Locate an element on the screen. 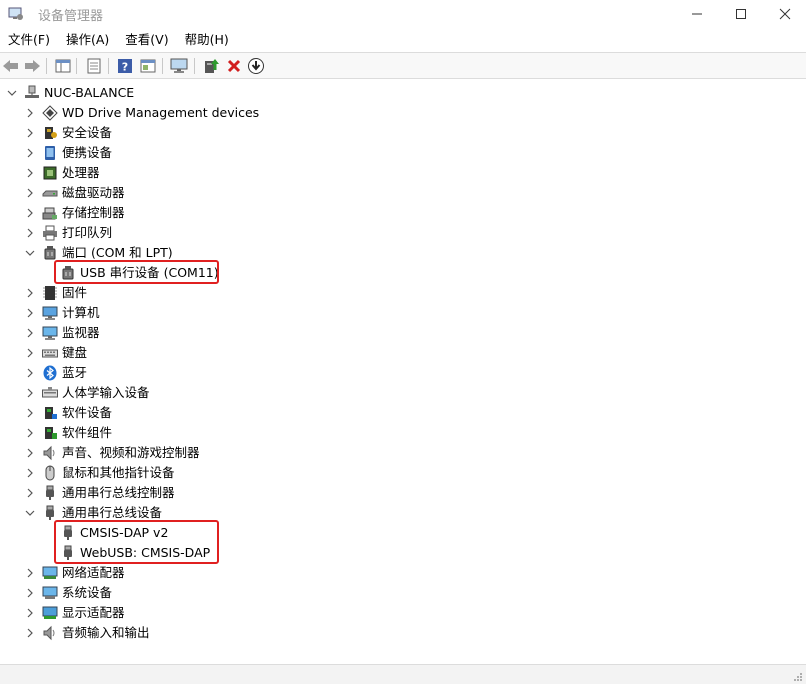  wd-icon is located at coordinates (50, 113).